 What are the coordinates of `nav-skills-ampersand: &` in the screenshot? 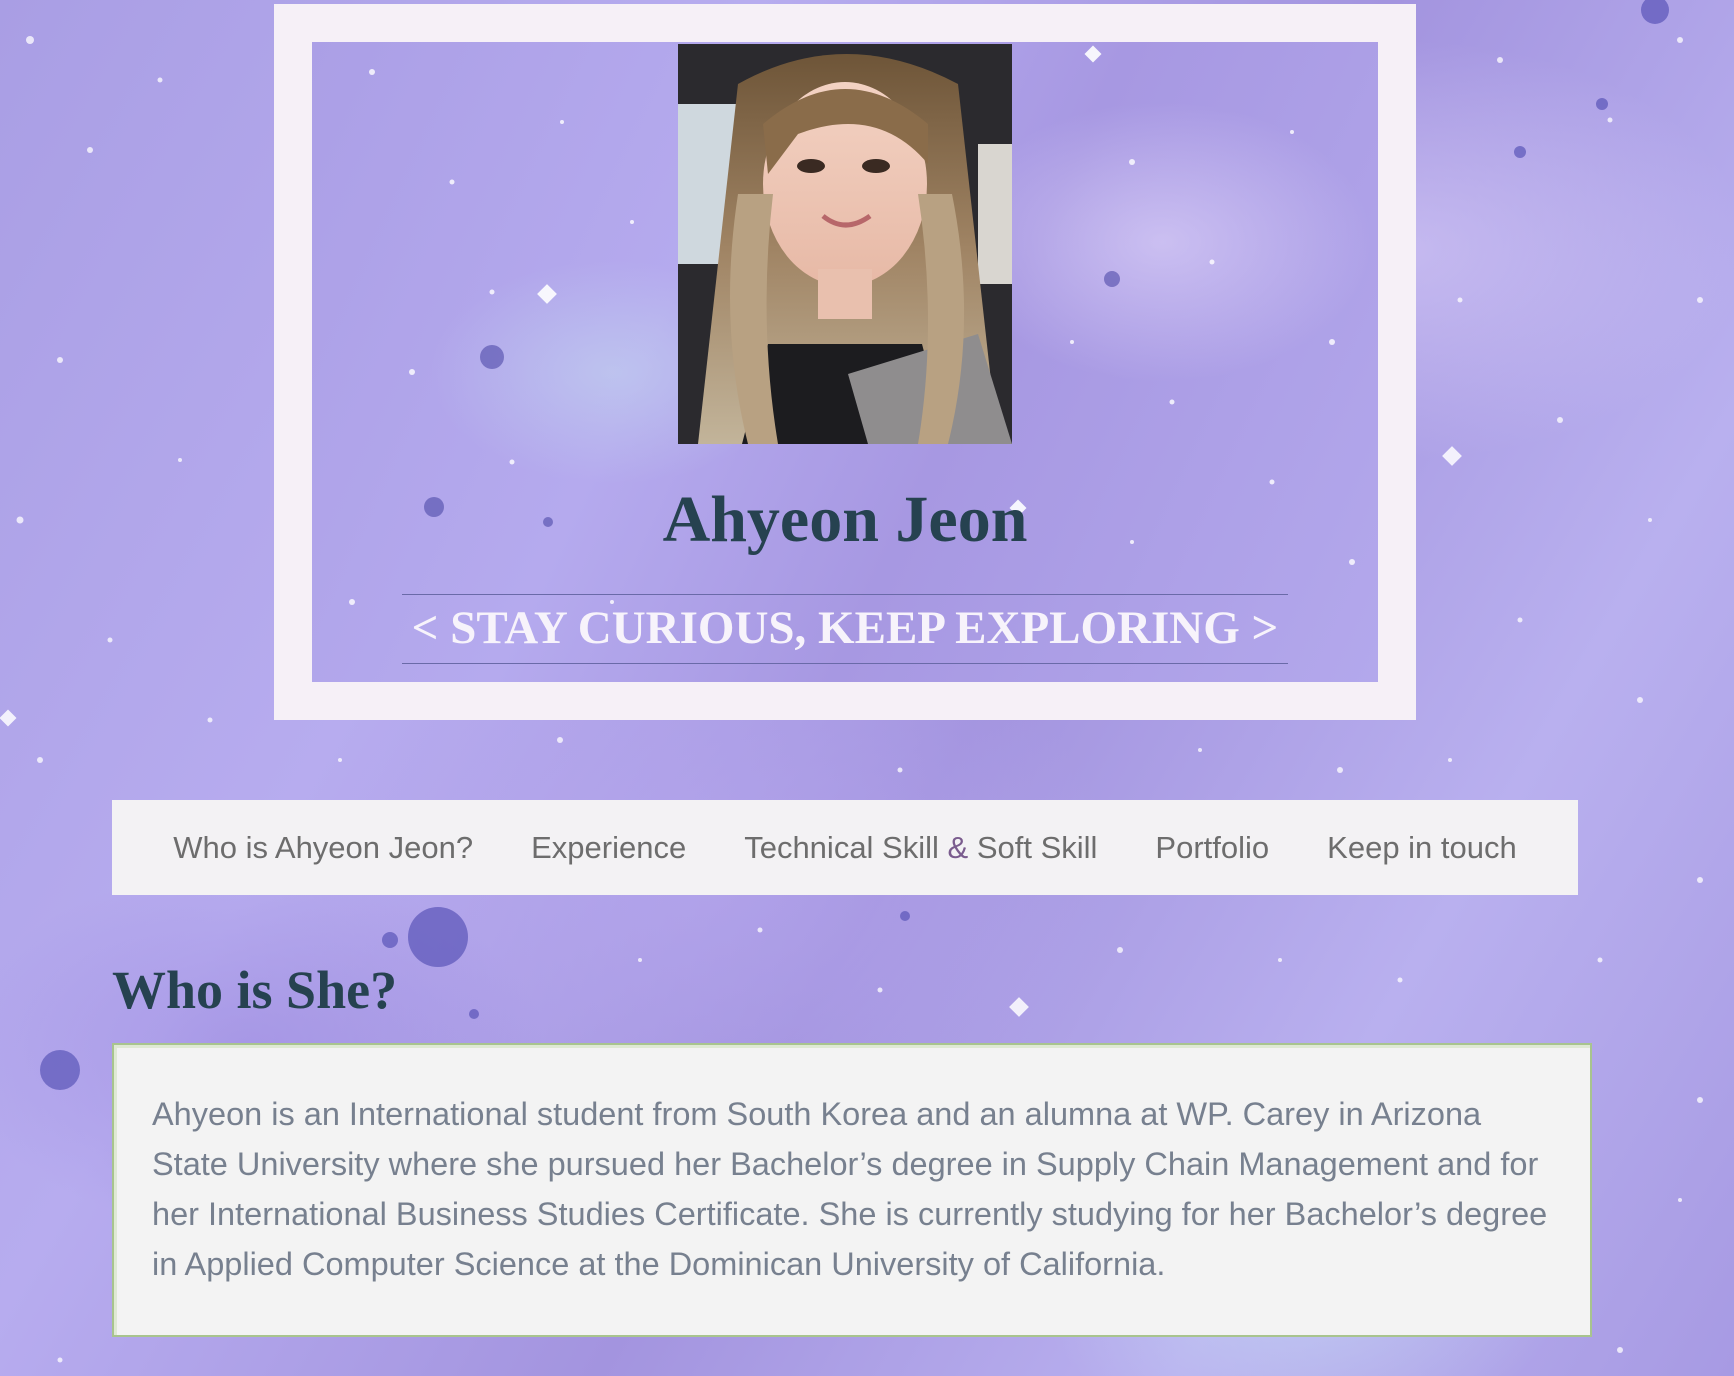 It's located at (958, 847).